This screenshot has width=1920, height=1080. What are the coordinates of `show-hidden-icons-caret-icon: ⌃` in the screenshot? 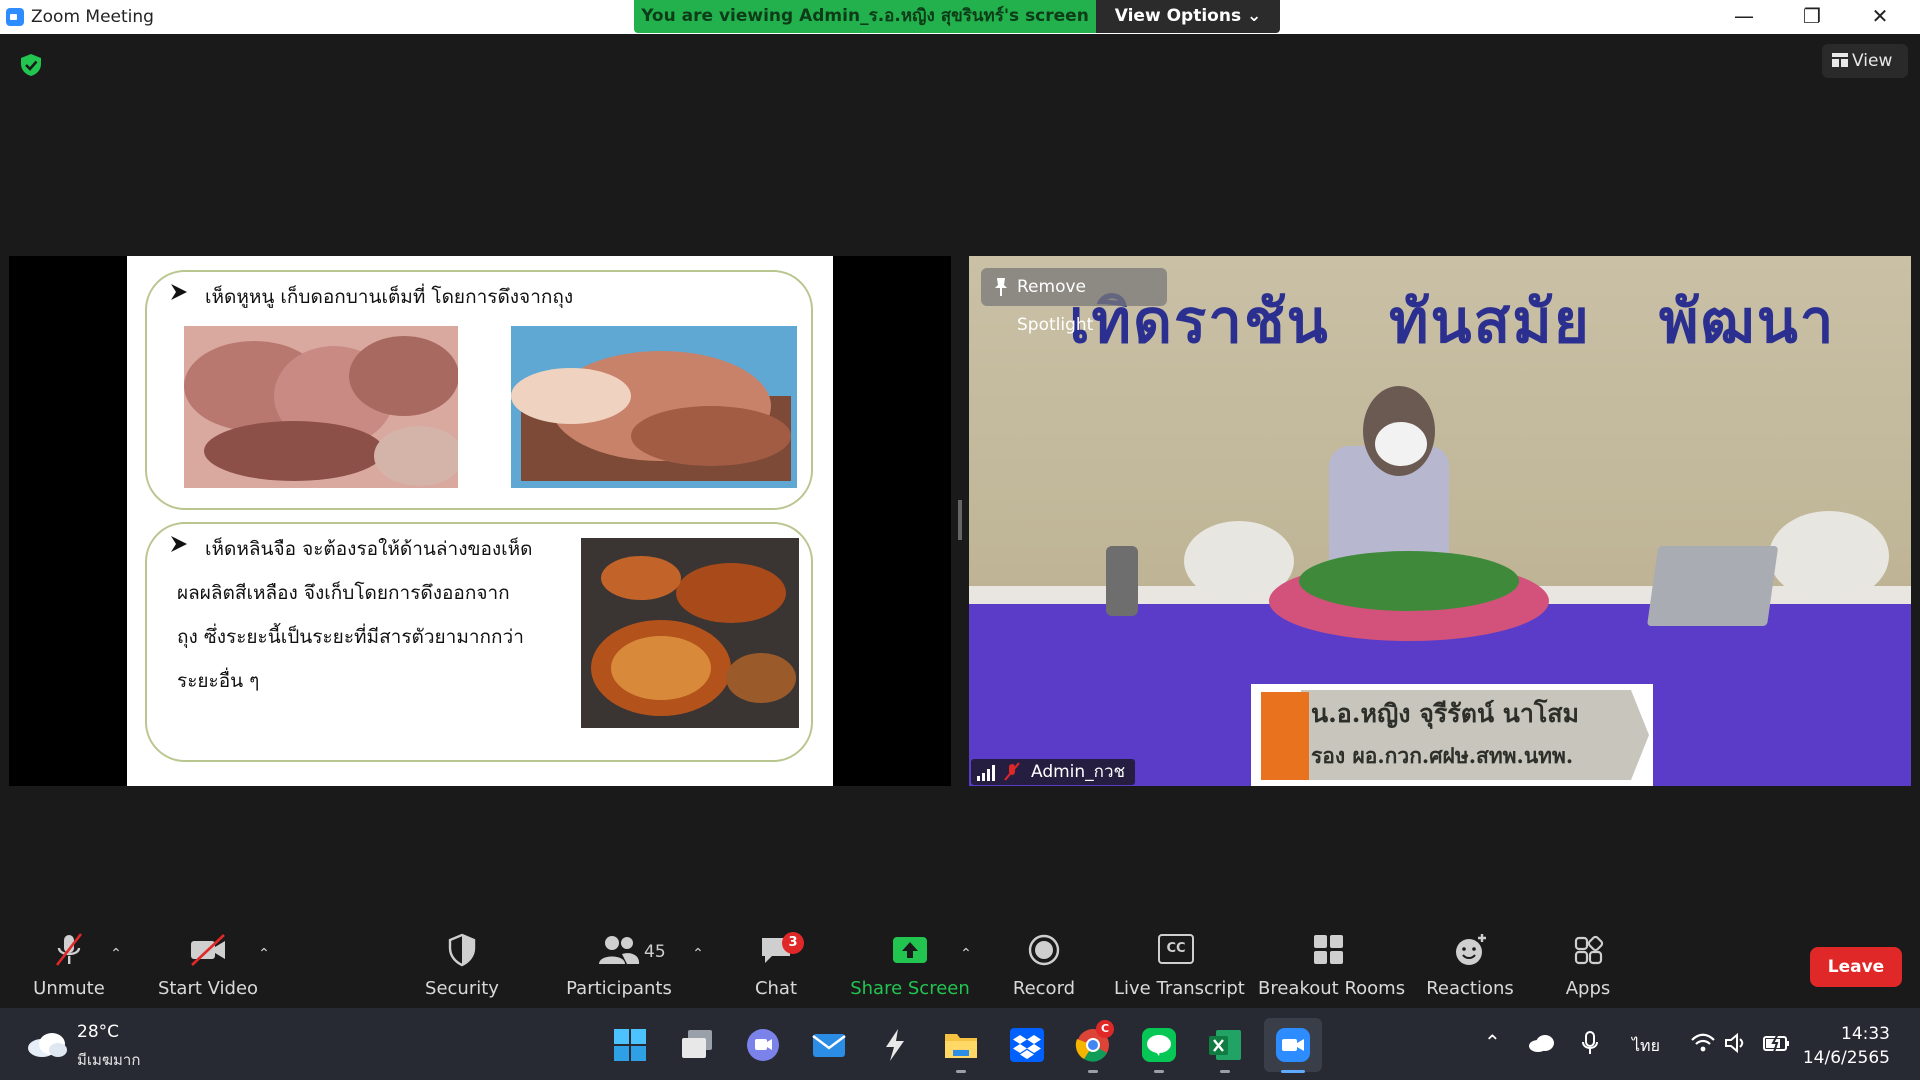 It's located at (1492, 1042).